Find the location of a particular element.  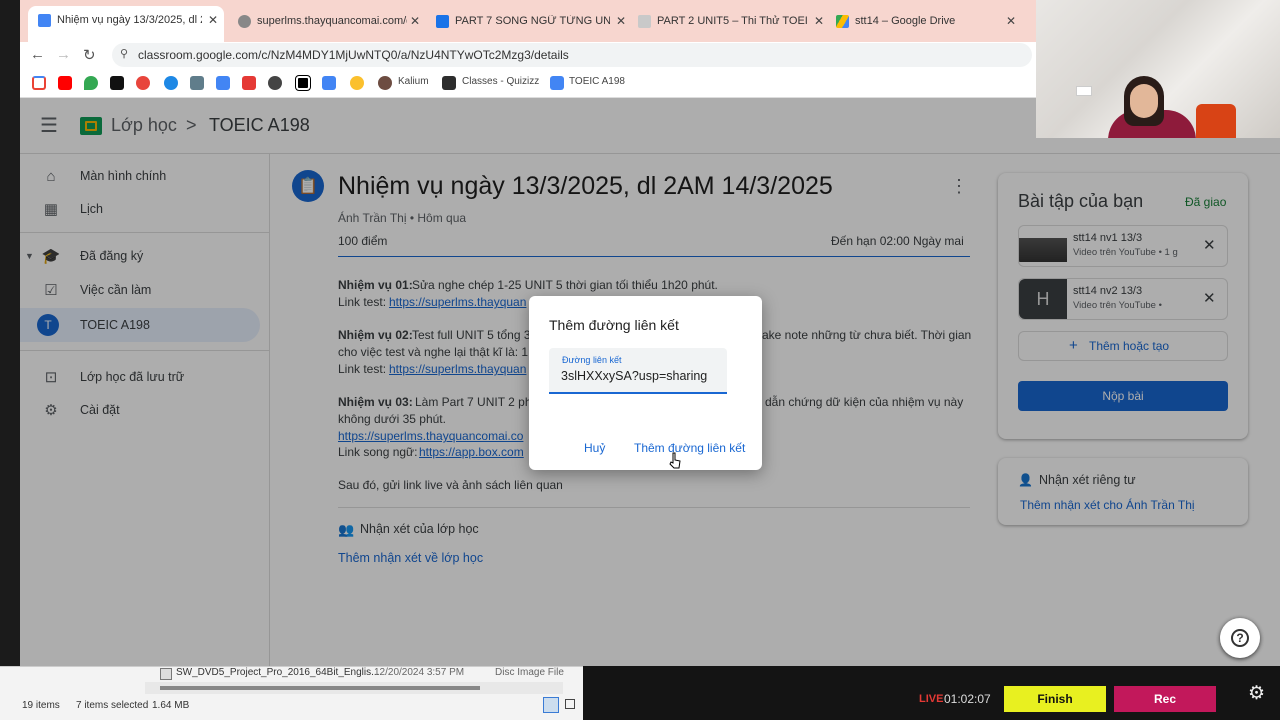

tab-title: Nhiệm vụ ngày 13/3/2025, dl 2AM is located at coordinates (129, 20).